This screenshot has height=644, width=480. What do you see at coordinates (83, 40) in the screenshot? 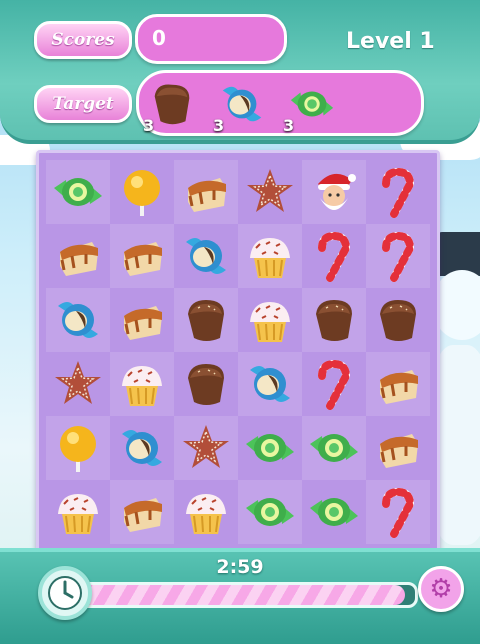
I see `scores-label: Scores` at bounding box center [83, 40].